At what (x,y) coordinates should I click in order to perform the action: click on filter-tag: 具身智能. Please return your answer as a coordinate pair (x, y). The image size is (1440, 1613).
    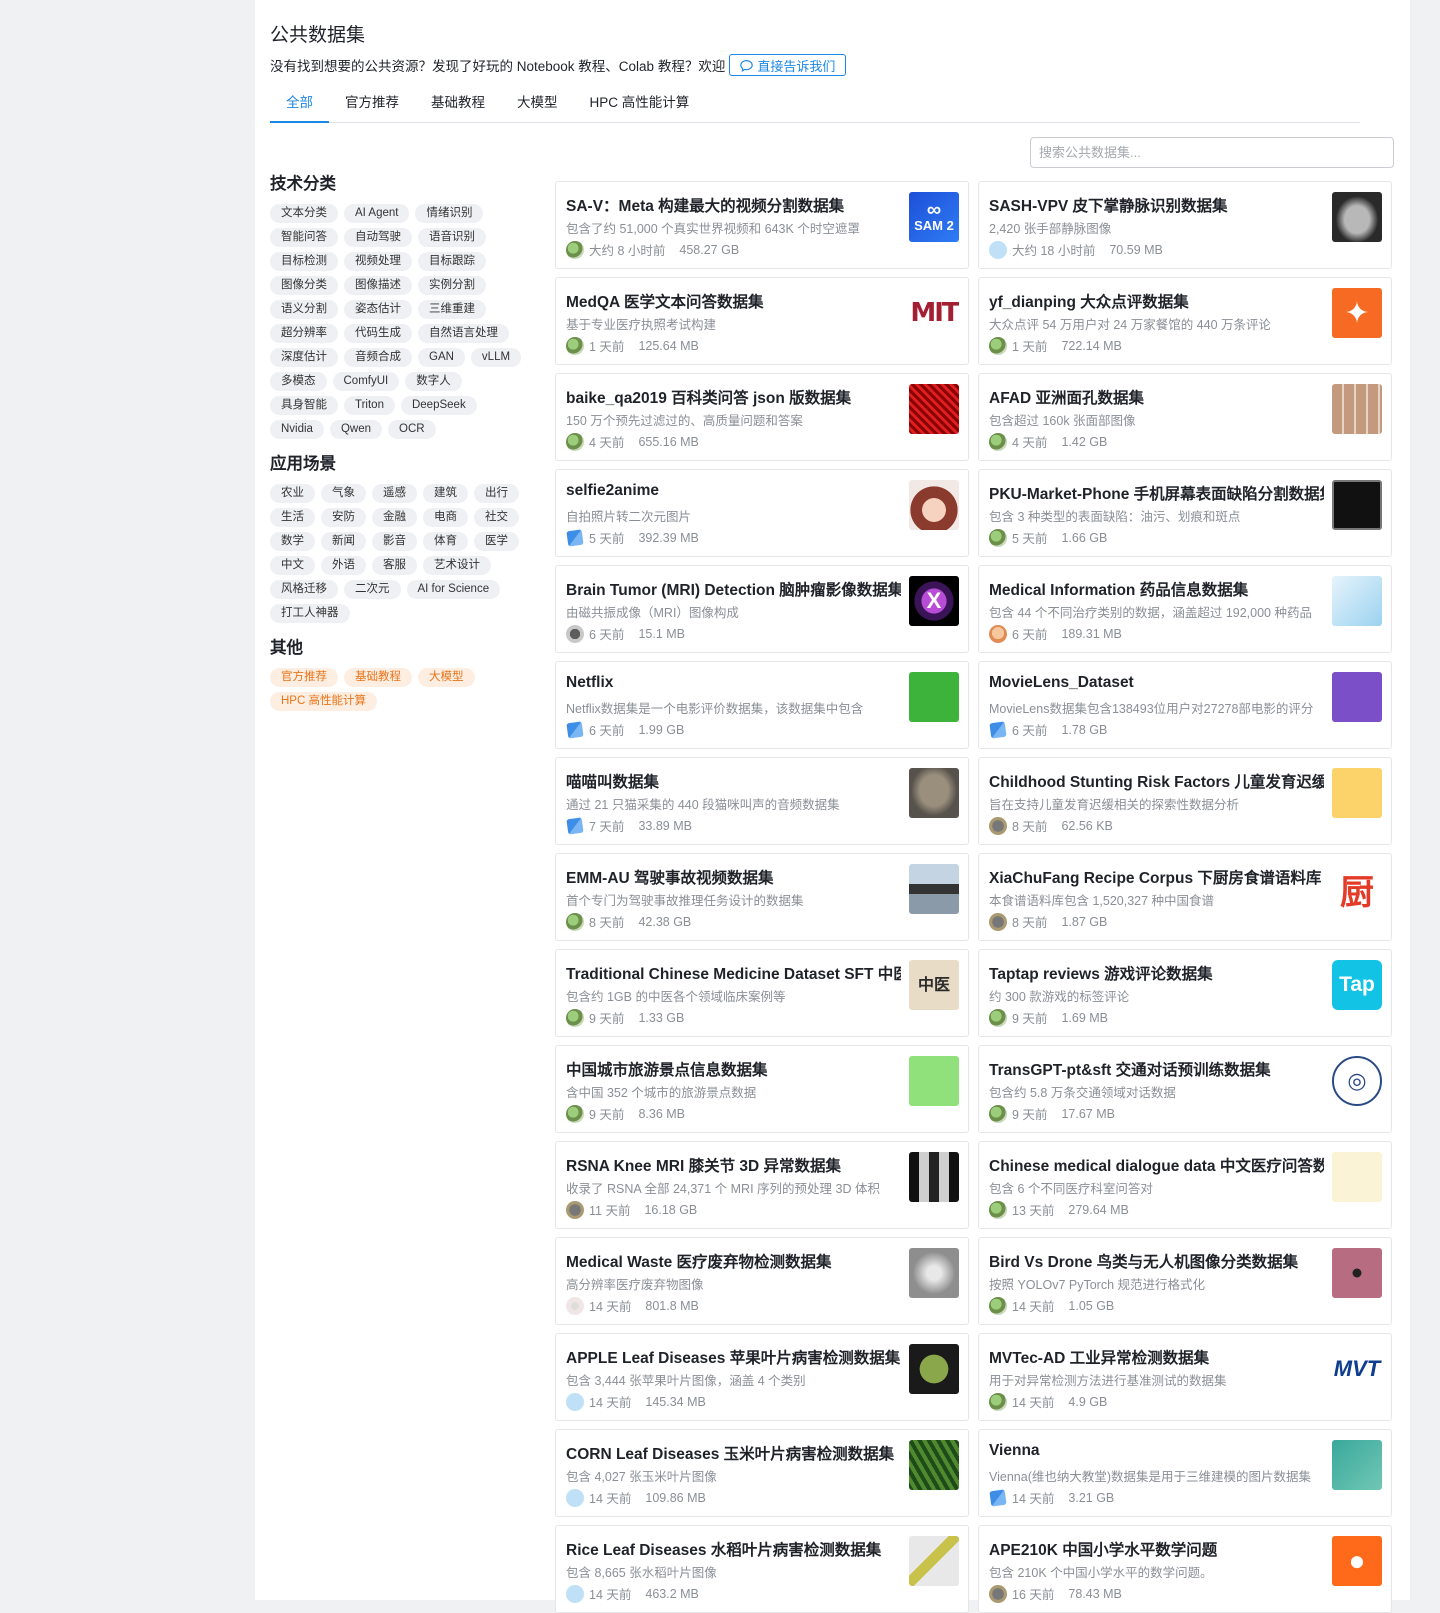
    Looking at the image, I should click on (304, 405).